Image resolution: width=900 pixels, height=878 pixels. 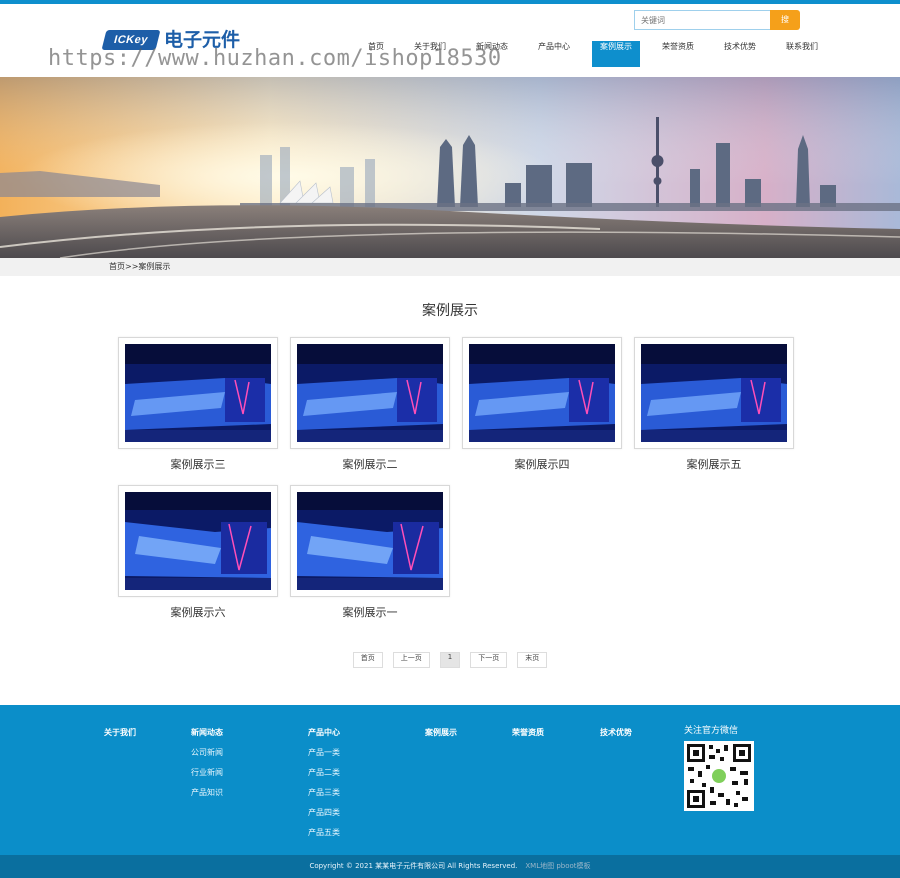 I want to click on pager-first-button: 首页, so click(x=367, y=660).